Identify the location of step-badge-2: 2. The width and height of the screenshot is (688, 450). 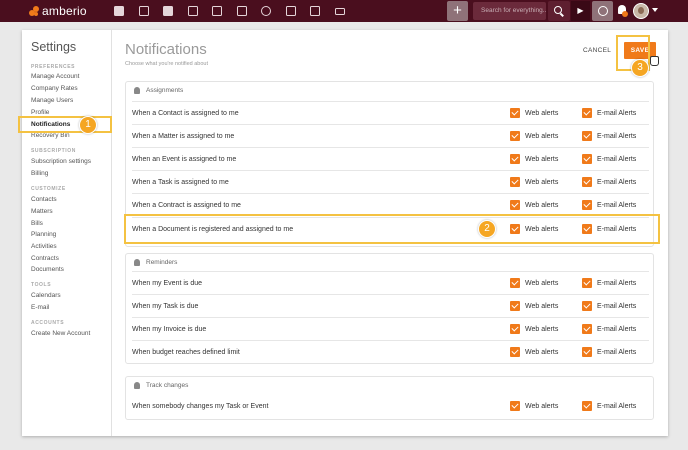
(487, 229).